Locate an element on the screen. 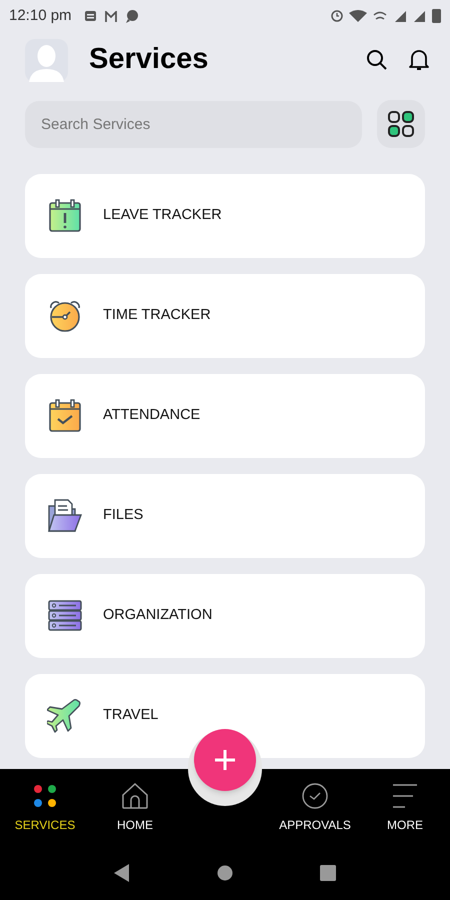 The image size is (450, 900). service-label: ORGANIZATION is located at coordinates (157, 616).